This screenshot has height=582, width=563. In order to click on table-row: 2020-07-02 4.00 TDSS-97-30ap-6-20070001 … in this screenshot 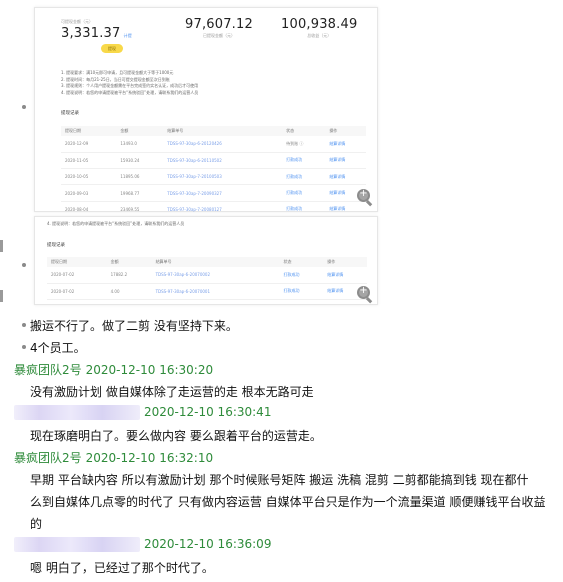, I will do `click(207, 292)`.